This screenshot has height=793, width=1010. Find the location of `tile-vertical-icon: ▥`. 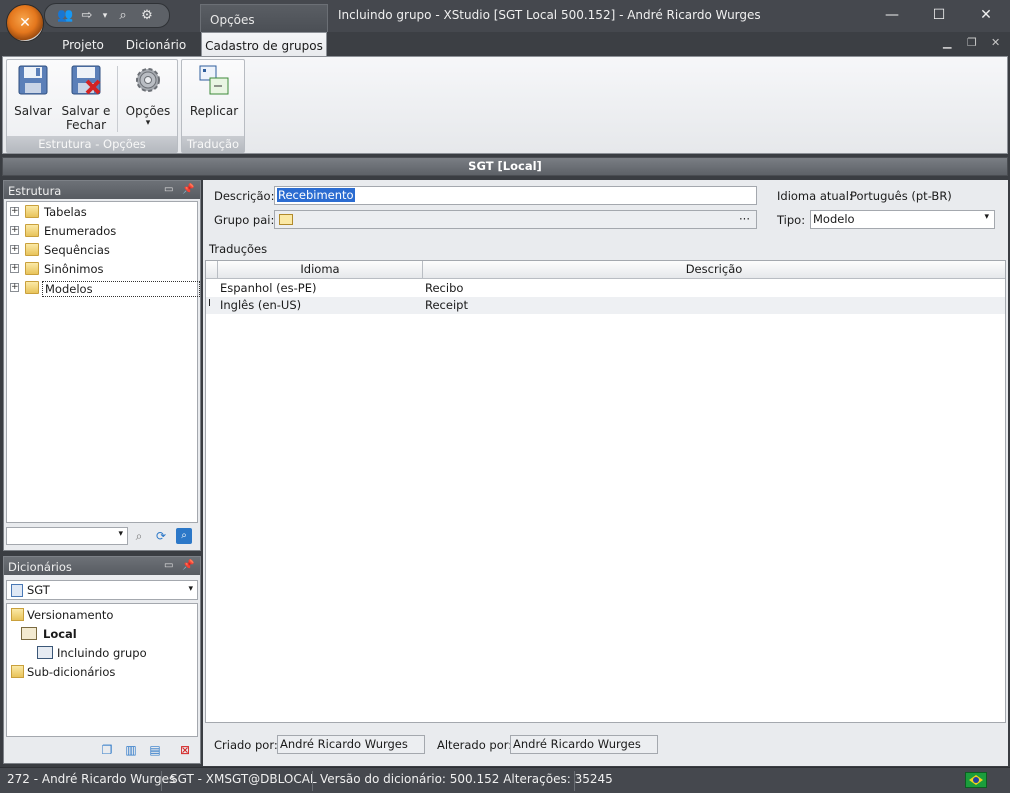

tile-vertical-icon: ▥ is located at coordinates (131, 750).